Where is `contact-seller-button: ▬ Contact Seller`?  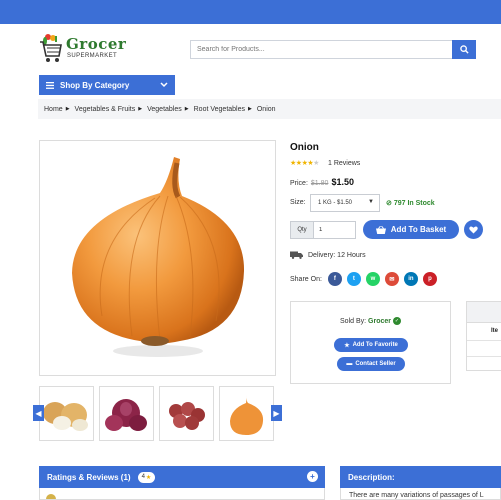
contact-seller-button: ▬ Contact Seller is located at coordinates (371, 364).